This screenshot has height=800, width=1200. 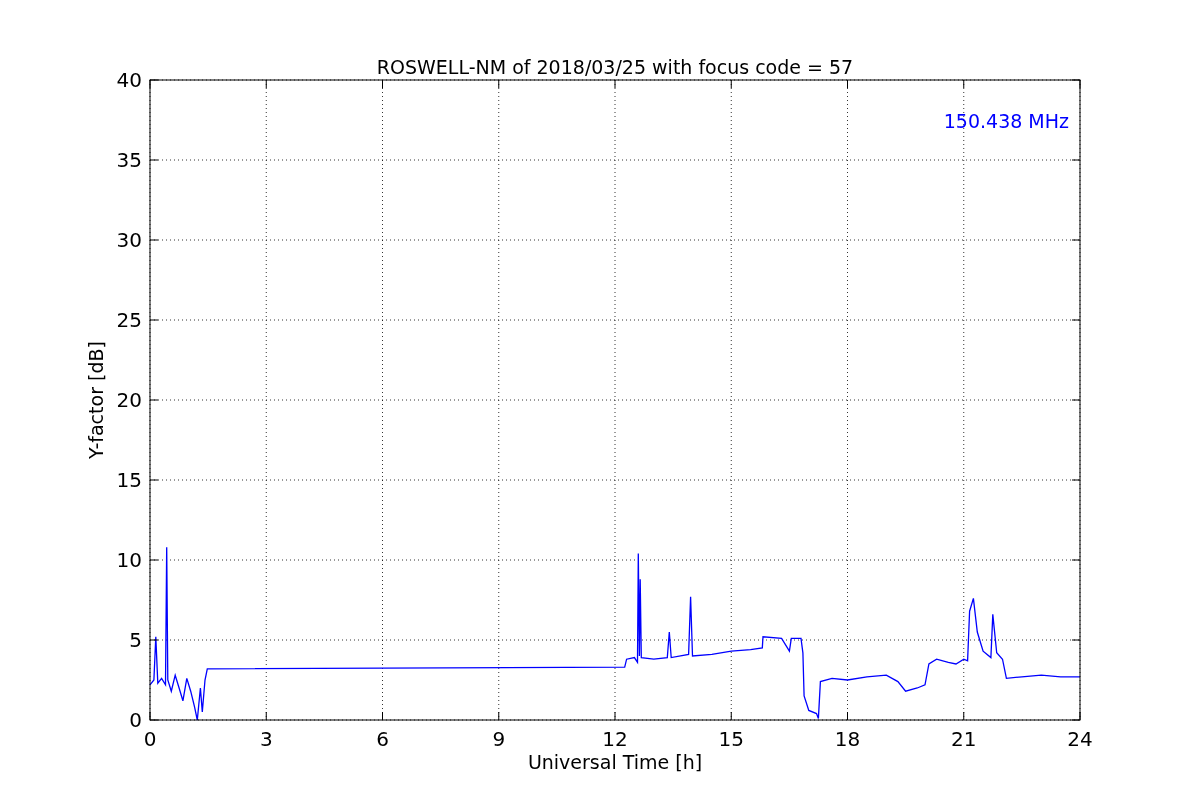 I want to click on y-tick-label: 20, so click(x=129, y=400).